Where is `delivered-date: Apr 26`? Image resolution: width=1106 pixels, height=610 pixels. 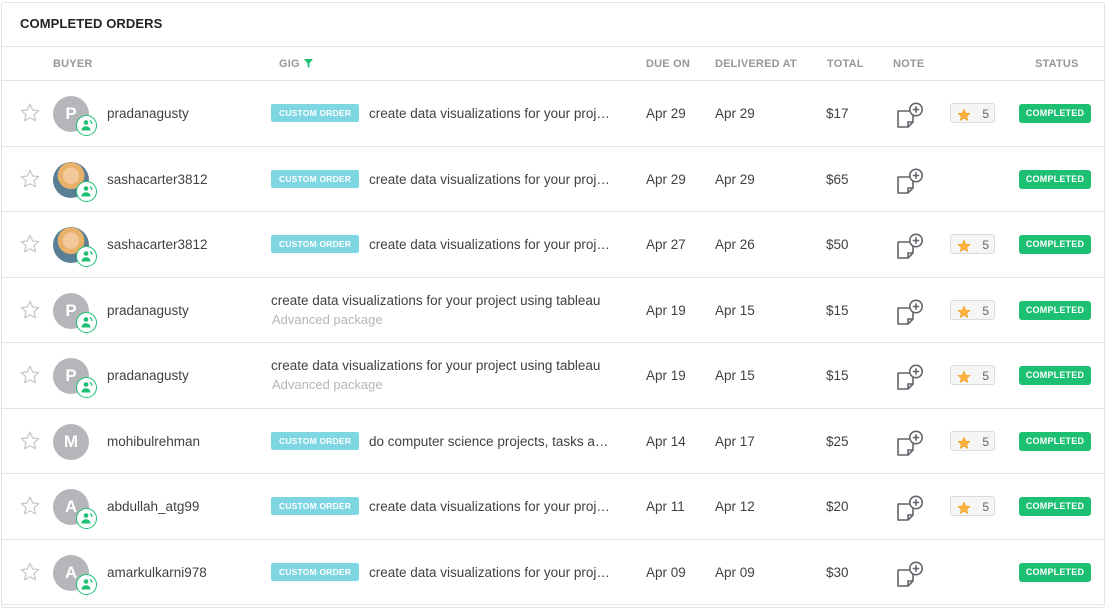 delivered-date: Apr 26 is located at coordinates (735, 244).